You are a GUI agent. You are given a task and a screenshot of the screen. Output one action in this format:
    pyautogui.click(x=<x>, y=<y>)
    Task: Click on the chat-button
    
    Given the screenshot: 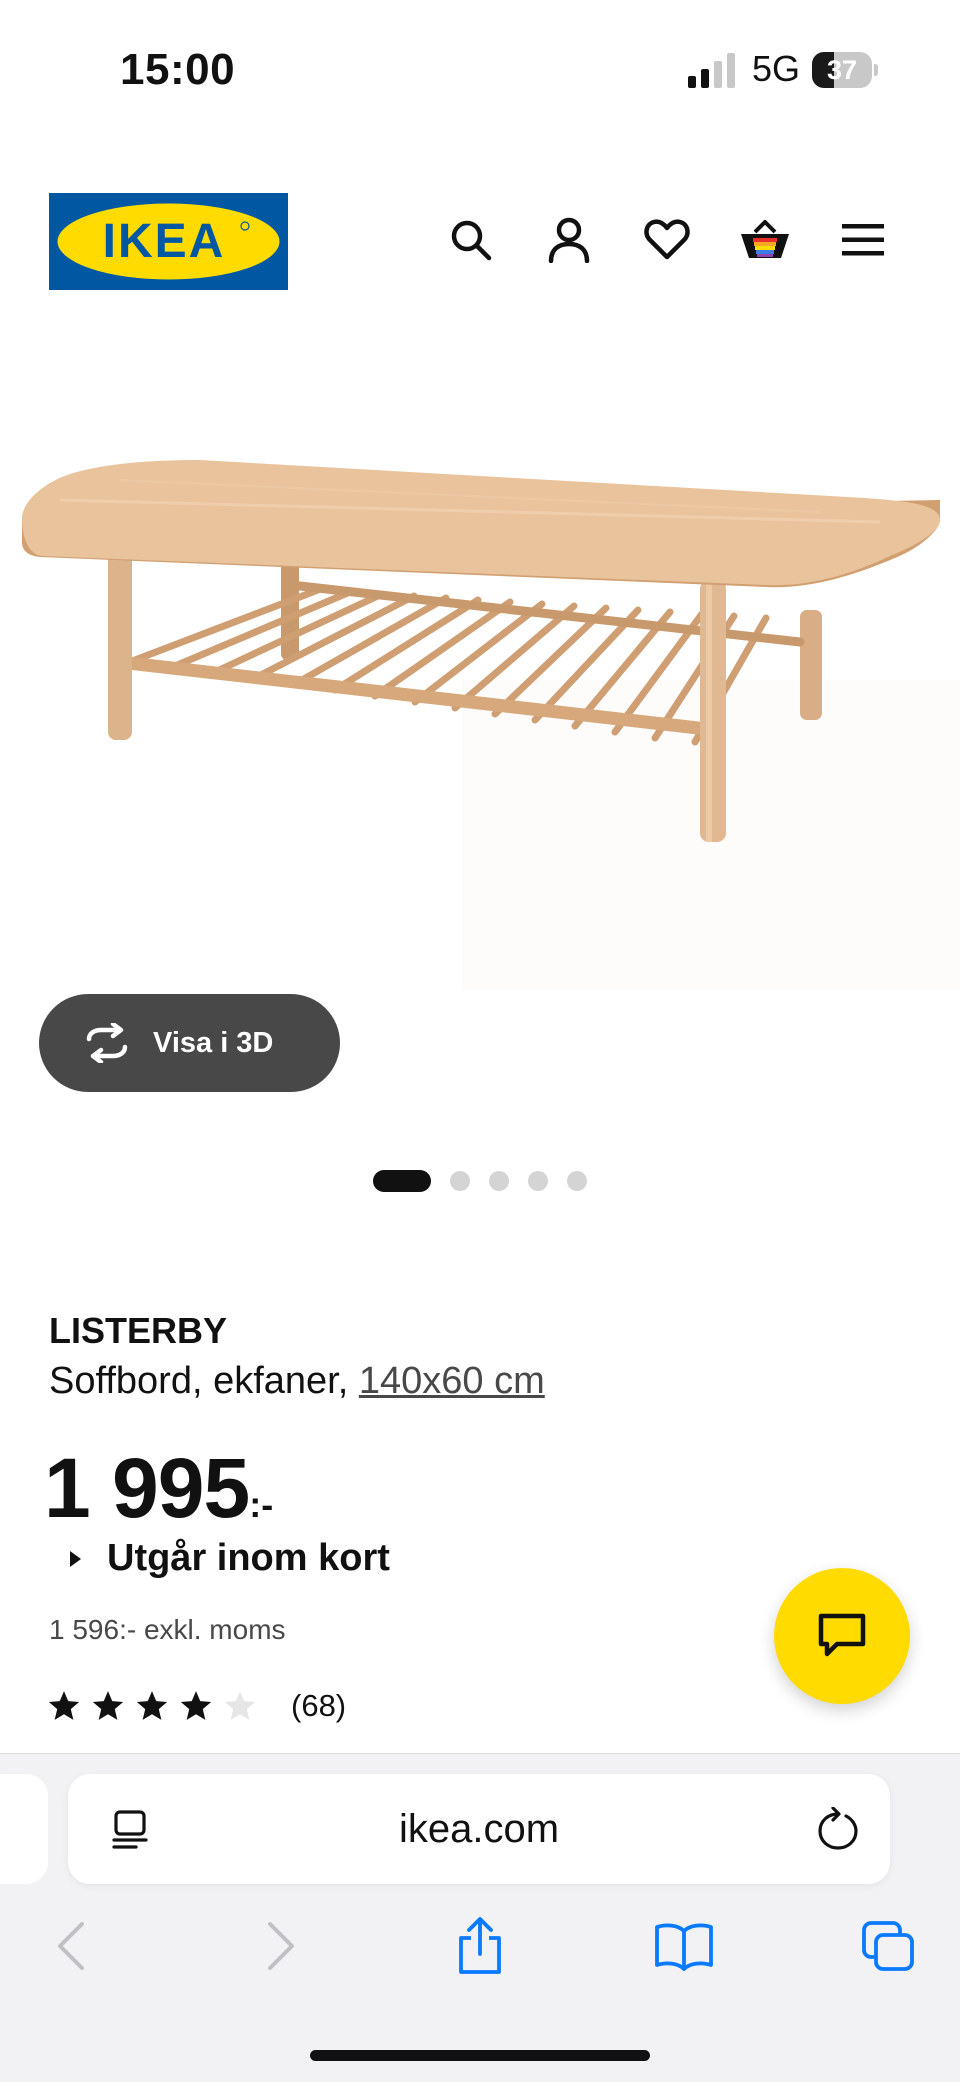 What is the action you would take?
    pyautogui.click(x=842, y=1636)
    